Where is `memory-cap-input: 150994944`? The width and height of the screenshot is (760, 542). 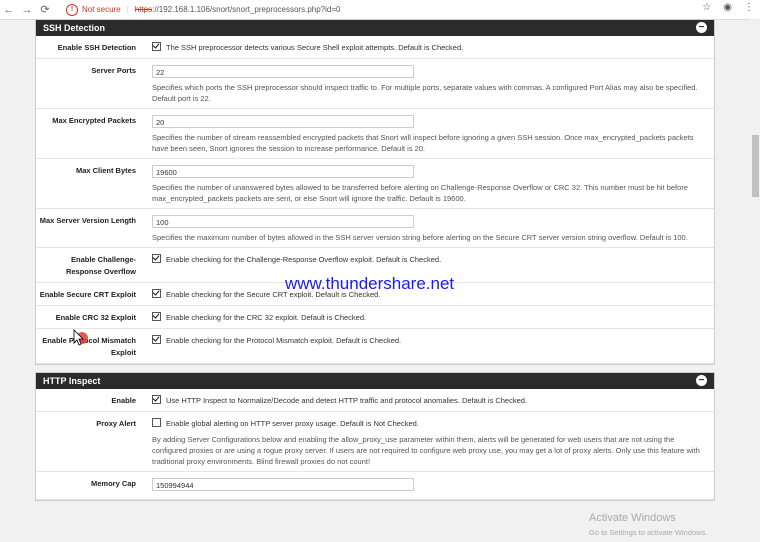 memory-cap-input: 150994944 is located at coordinates (283, 484).